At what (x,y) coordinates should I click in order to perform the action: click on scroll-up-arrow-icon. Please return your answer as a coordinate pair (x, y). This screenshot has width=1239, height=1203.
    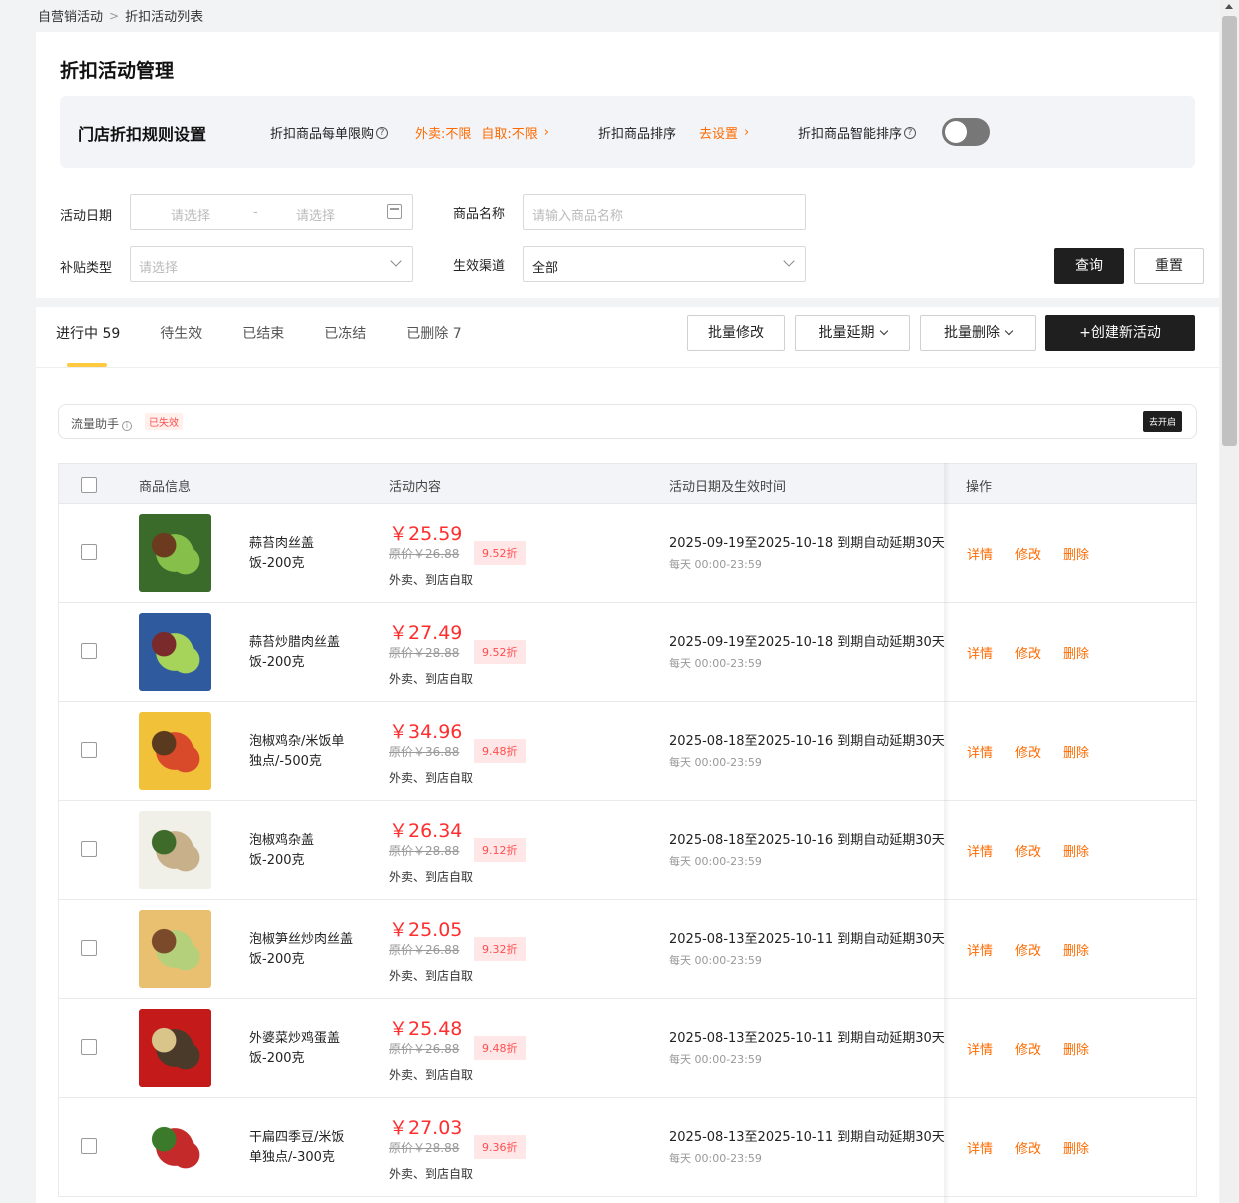
    Looking at the image, I should click on (1229, 6).